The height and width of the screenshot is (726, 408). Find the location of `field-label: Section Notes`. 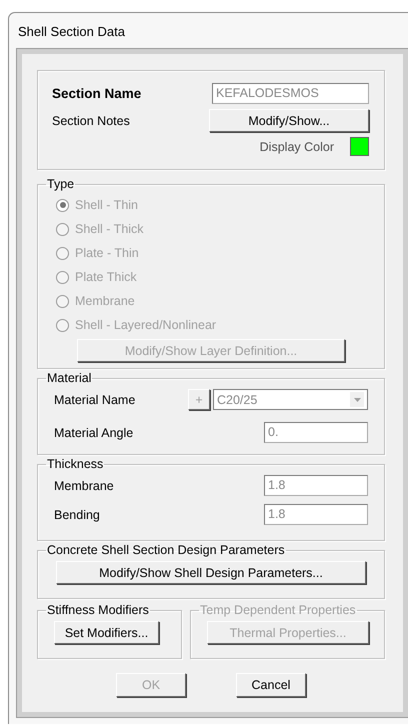

field-label: Section Notes is located at coordinates (91, 121).